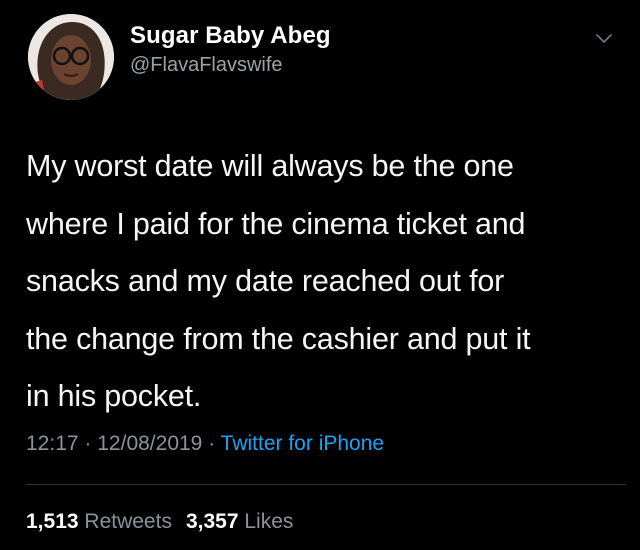 The width and height of the screenshot is (640, 550). Describe the element at coordinates (114, 396) in the screenshot. I see `tweet-text-line: in his pocket.` at that location.